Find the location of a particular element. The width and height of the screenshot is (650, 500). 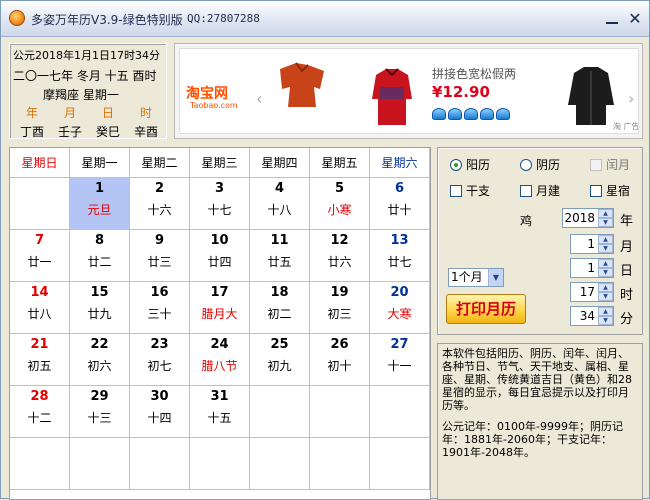

lunar-day: 大寒 is located at coordinates (399, 314).